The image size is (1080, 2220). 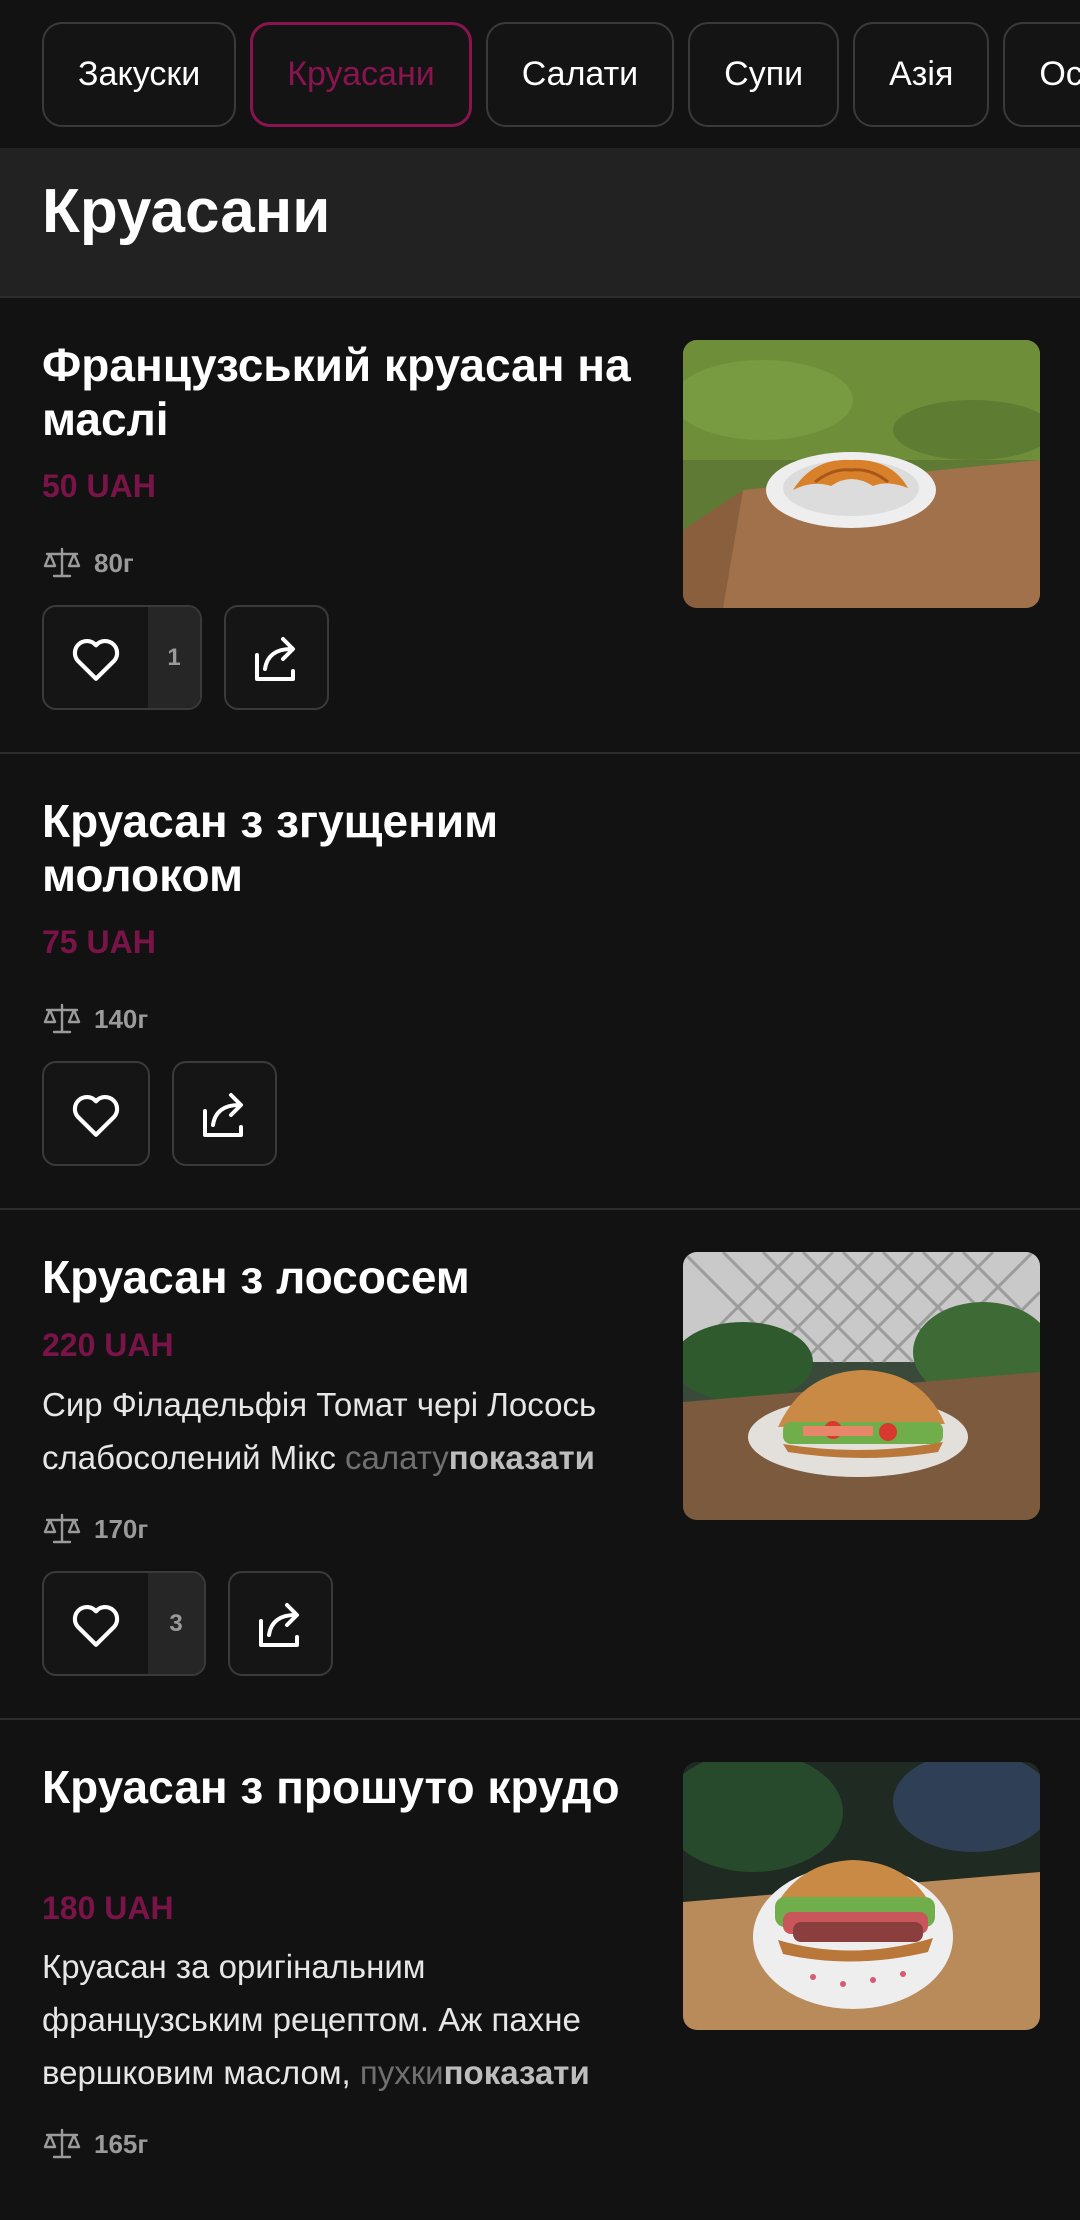 What do you see at coordinates (361, 74) in the screenshot?
I see `tab-kruasany: Круасани` at bounding box center [361, 74].